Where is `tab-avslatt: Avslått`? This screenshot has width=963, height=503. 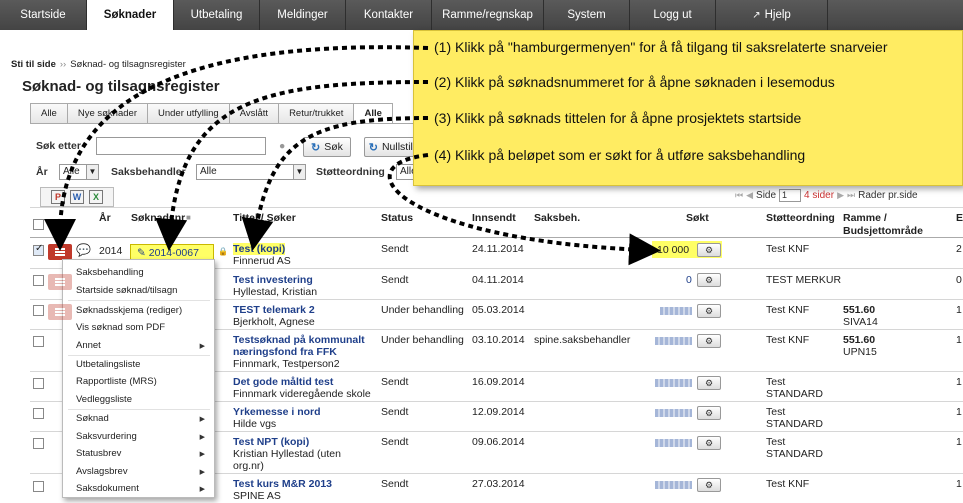
tab-avslatt: Avslått is located at coordinates (254, 113).